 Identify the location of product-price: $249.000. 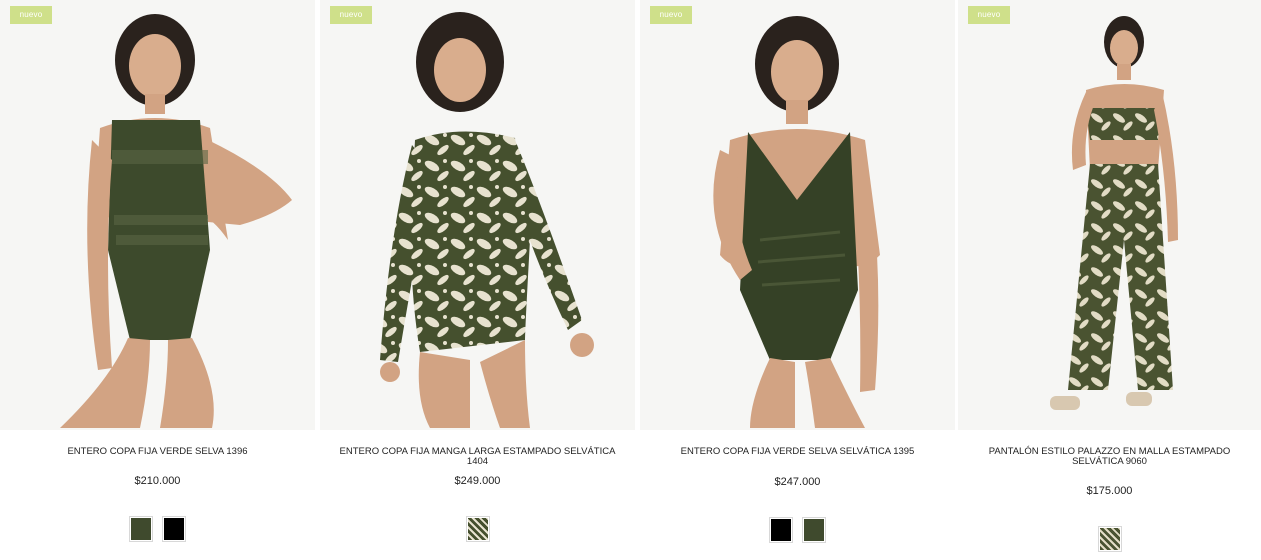
(477, 481).